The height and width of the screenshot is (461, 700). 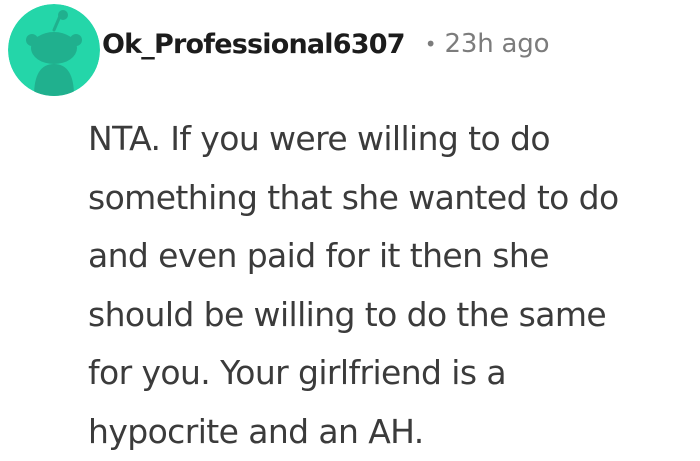 What do you see at coordinates (388, 198) in the screenshot?
I see `comment-body-line: something that she wanted to do` at bounding box center [388, 198].